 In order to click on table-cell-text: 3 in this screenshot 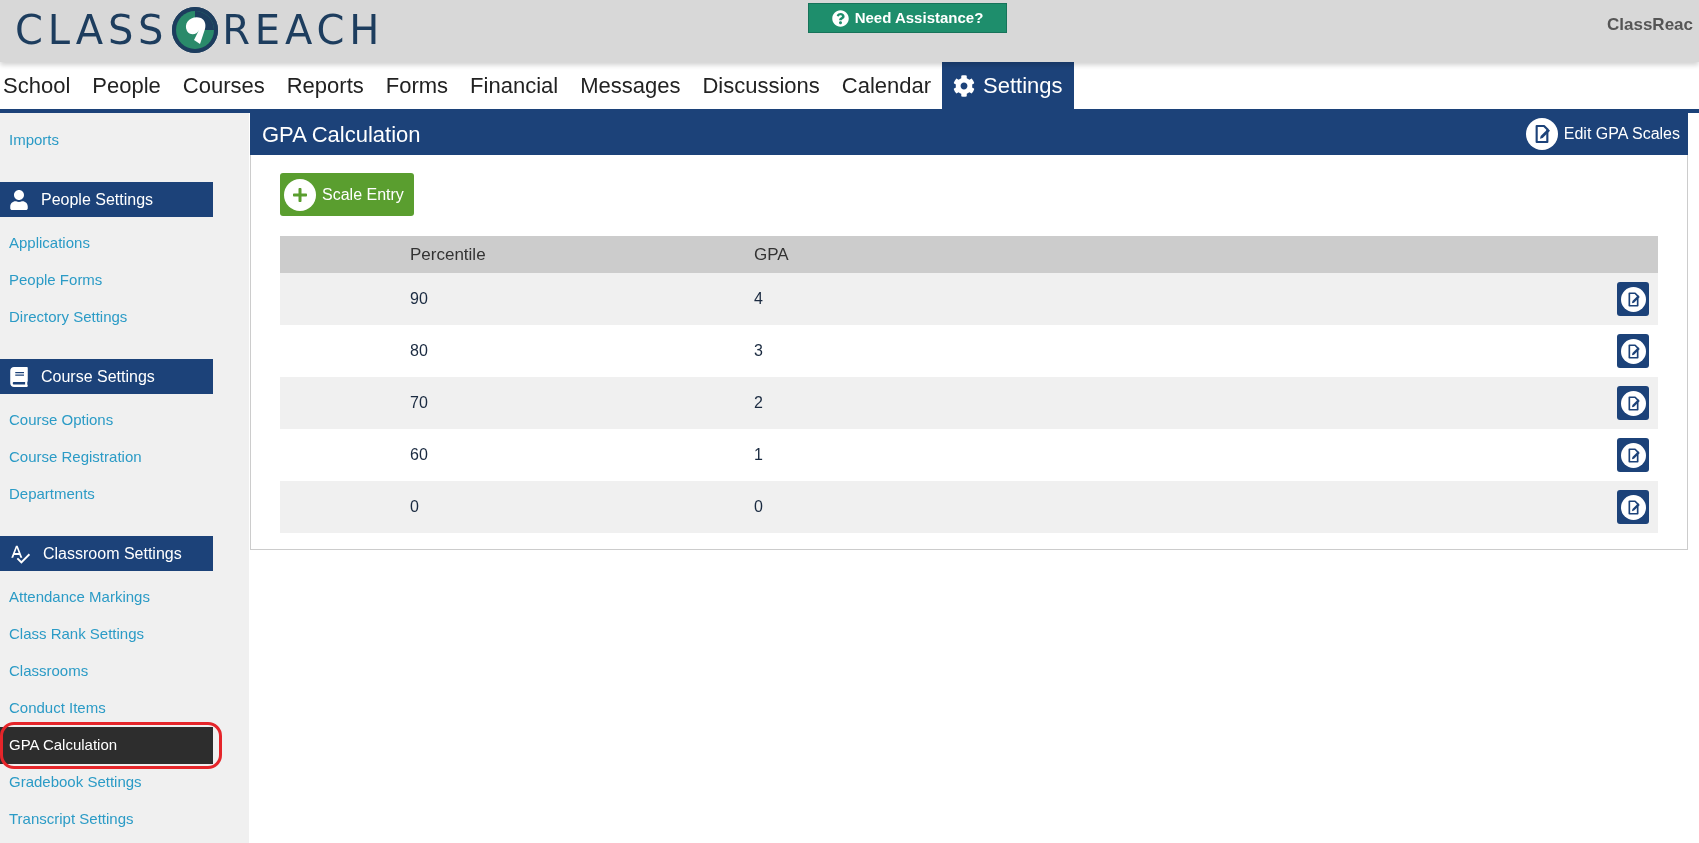, I will do `click(758, 351)`.